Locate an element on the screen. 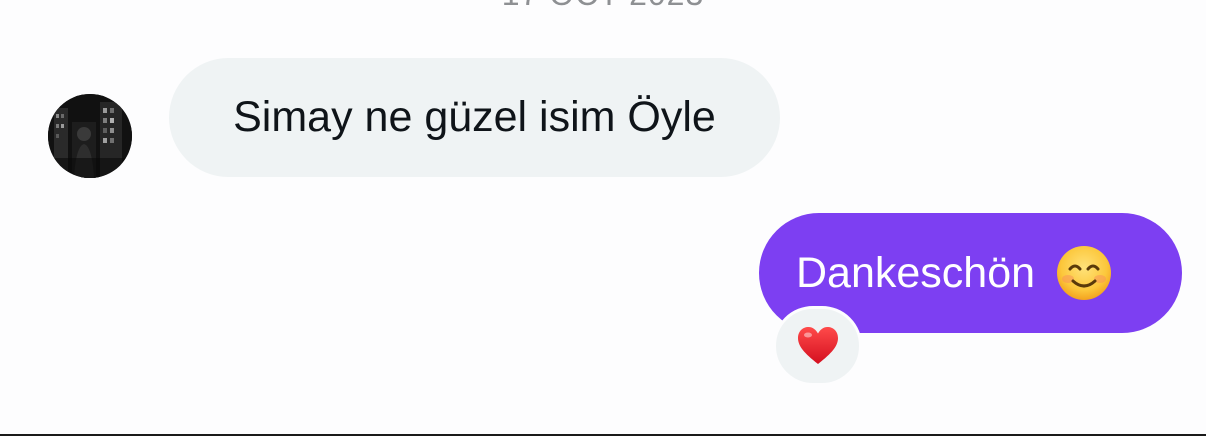 This screenshot has width=1206, height=436. red-heart-icon is located at coordinates (817, 345).